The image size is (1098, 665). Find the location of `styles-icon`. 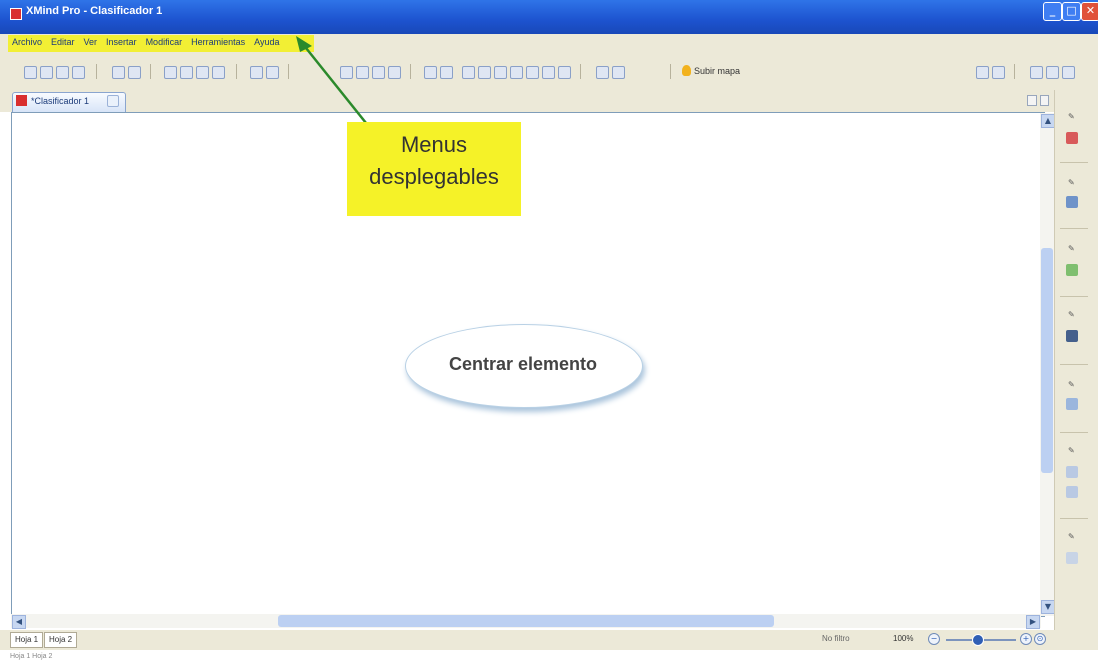

styles-icon is located at coordinates (1072, 336).